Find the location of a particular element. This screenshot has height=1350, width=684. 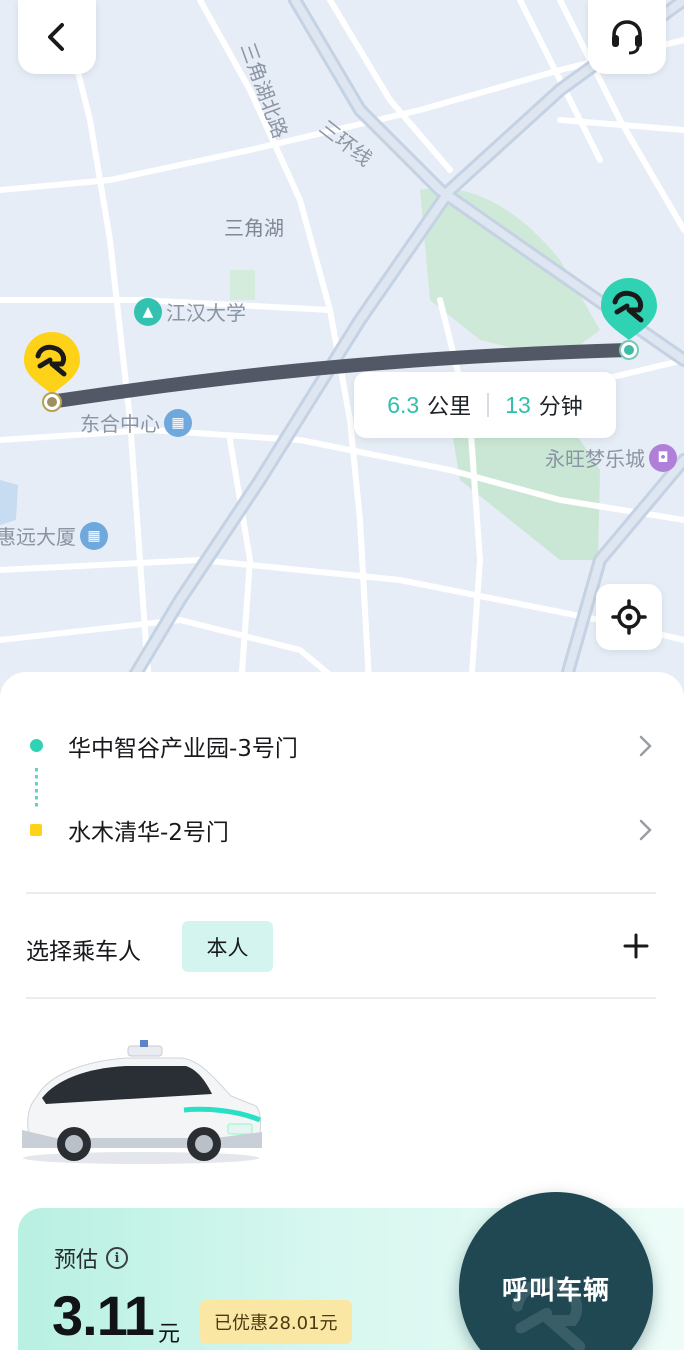

poi-label: 东合中心 is located at coordinates (120, 424).